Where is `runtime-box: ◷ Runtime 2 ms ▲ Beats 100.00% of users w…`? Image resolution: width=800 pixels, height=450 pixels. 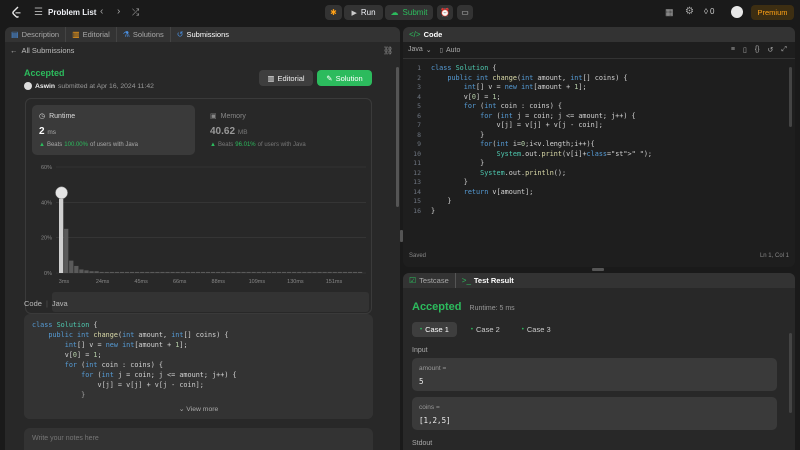 runtime-box: ◷ Runtime 2 ms ▲ Beats 100.00% of users w… is located at coordinates (113, 130).